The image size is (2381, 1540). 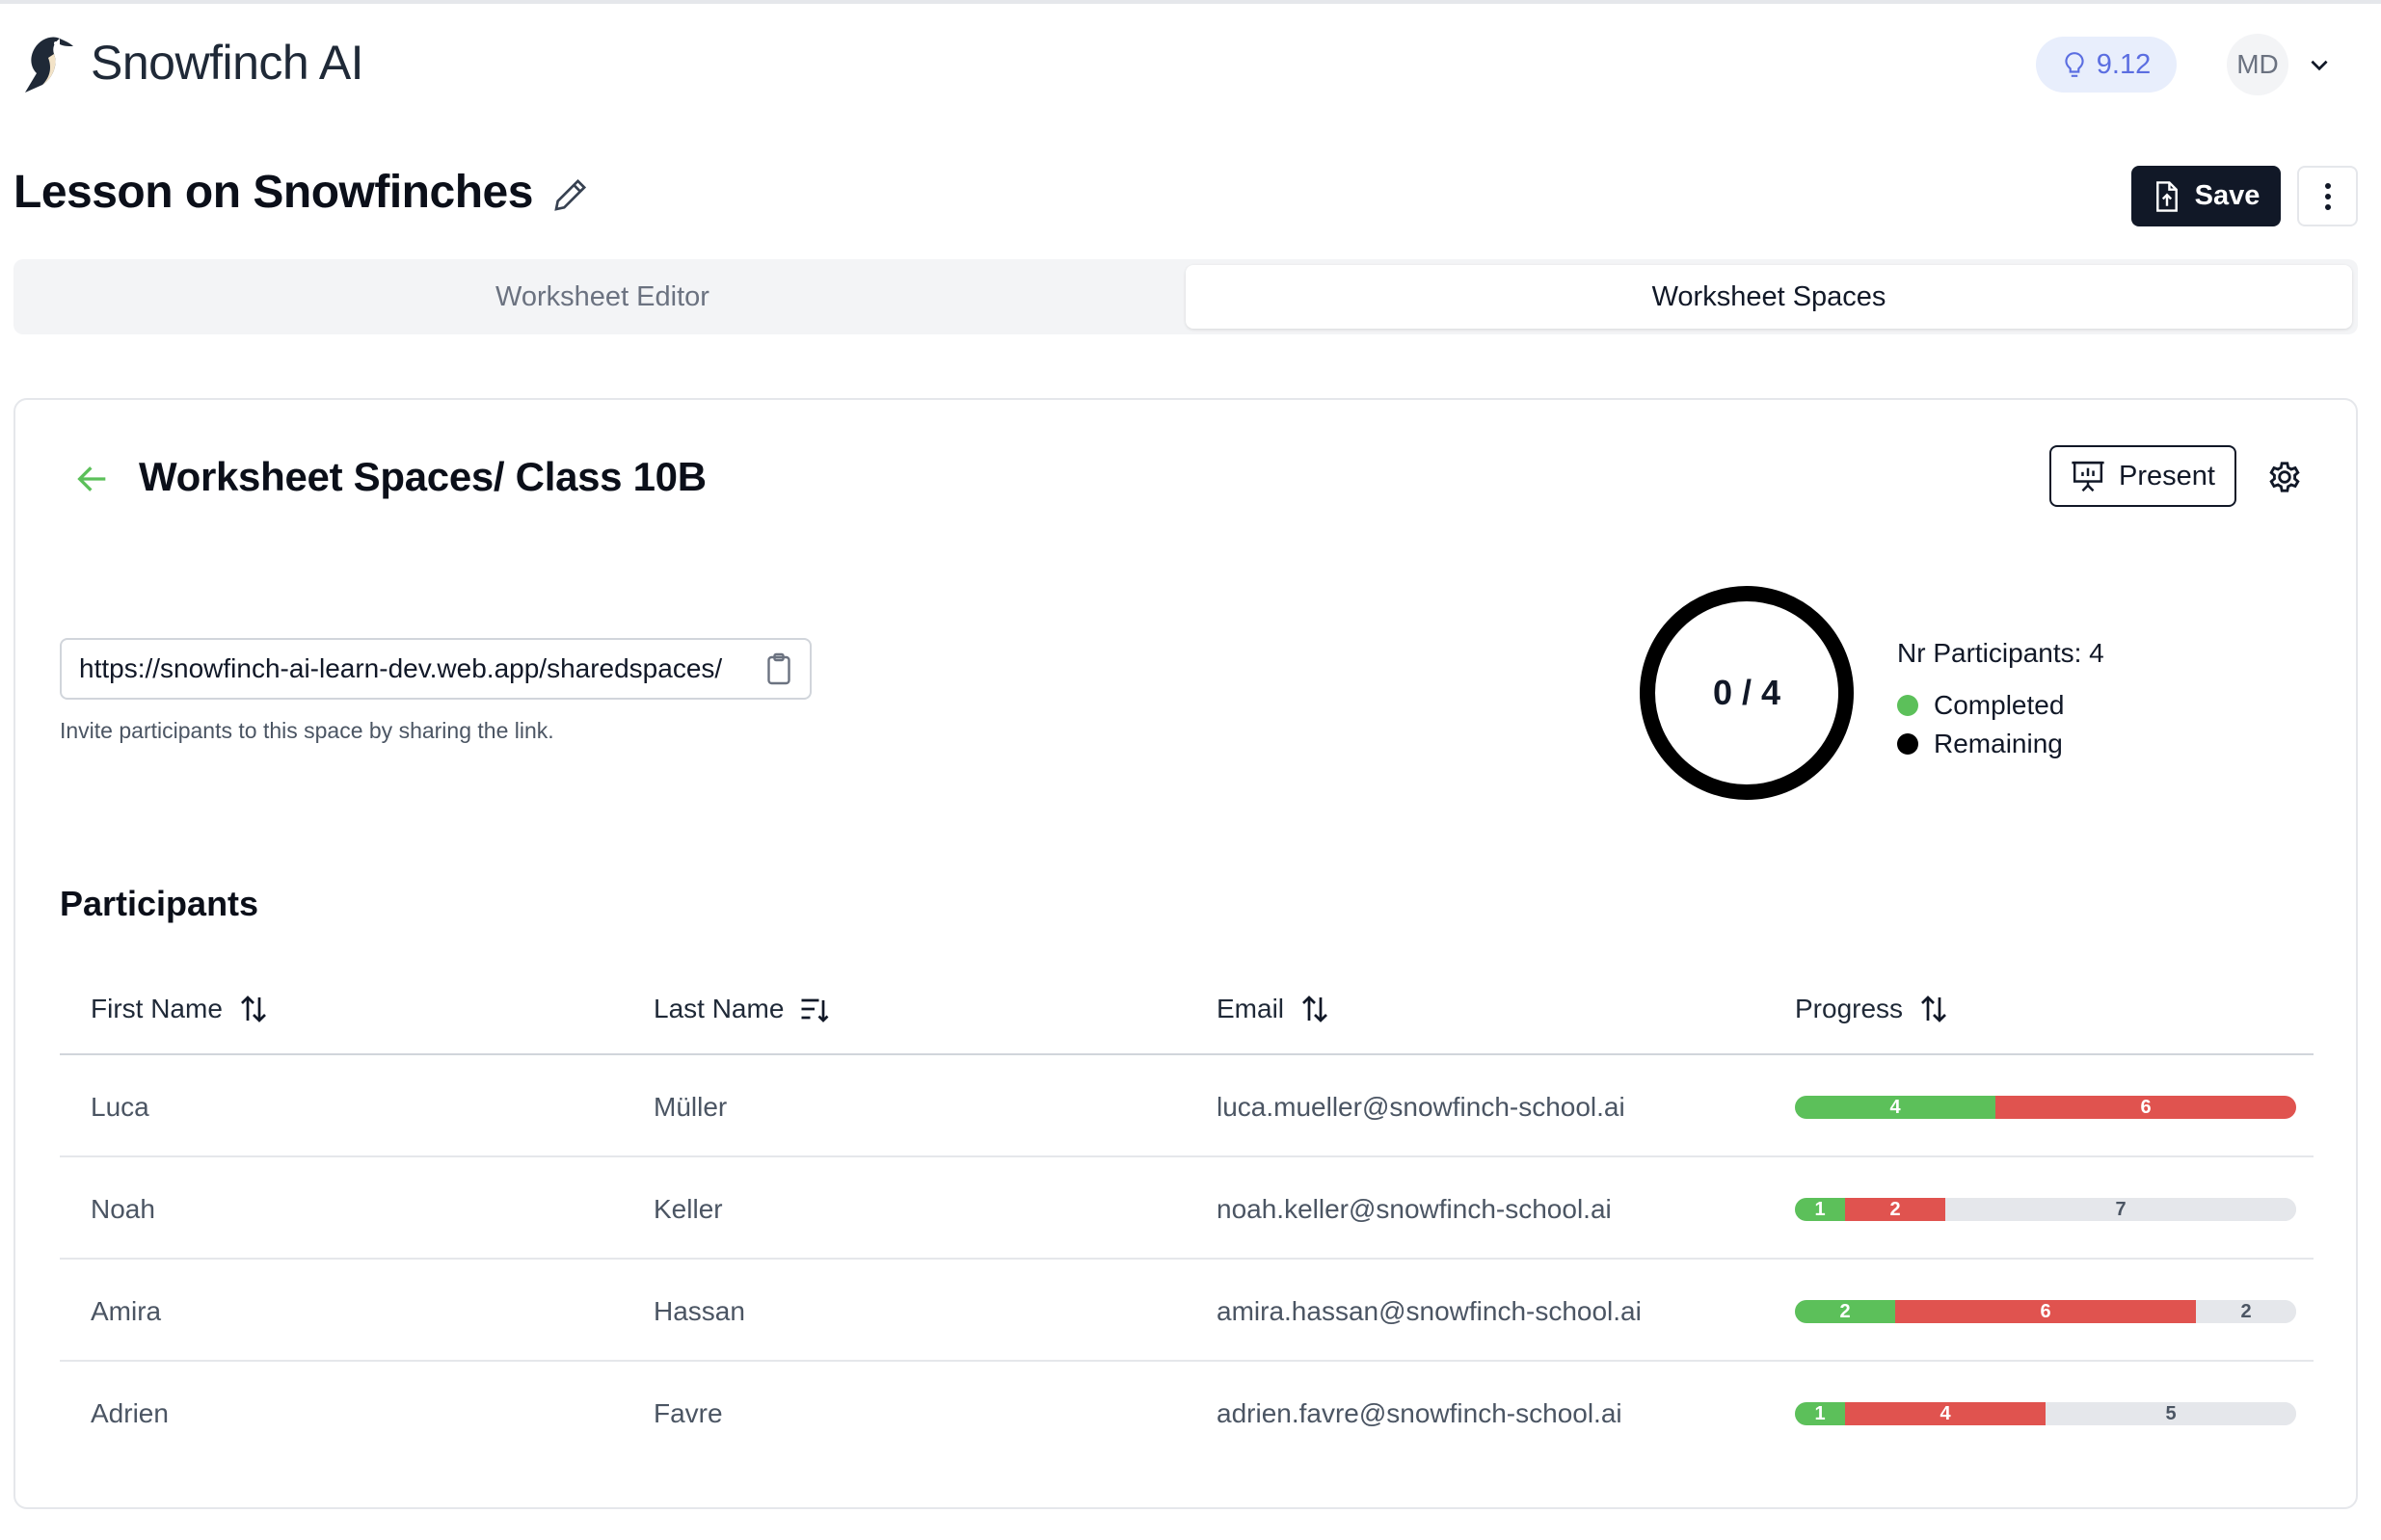 I want to click on remaining-dot-icon, so click(x=1907, y=744).